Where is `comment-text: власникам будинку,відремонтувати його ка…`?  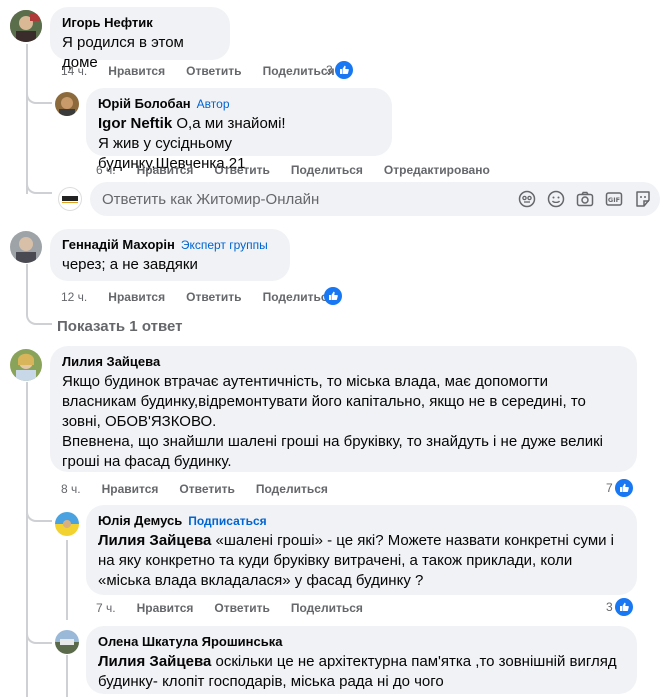
comment-text: власникам будинку,відремонтувати його ка… is located at coordinates (324, 401).